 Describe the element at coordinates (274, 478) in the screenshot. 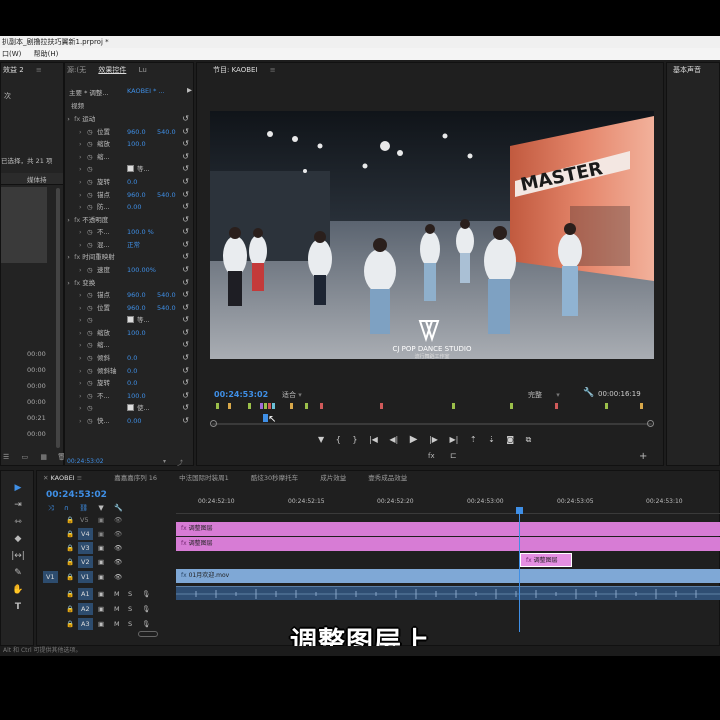

I see `sequence-tab: 酷炫30秒摩托车` at that location.